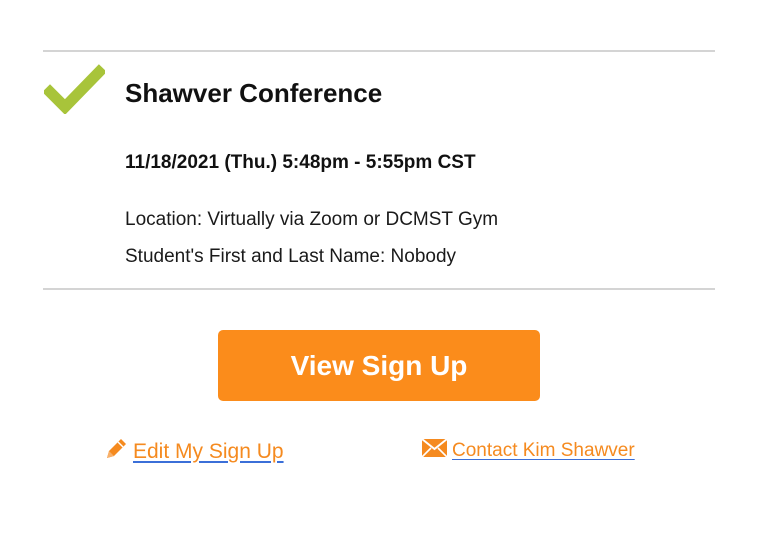  I want to click on checkmark-icon, so click(74, 89).